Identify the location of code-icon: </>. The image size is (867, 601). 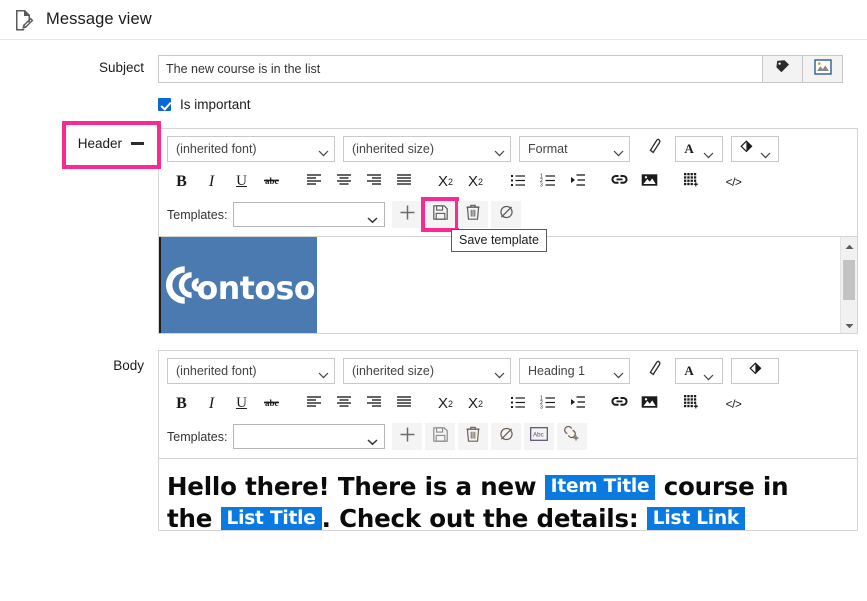
(733, 403).